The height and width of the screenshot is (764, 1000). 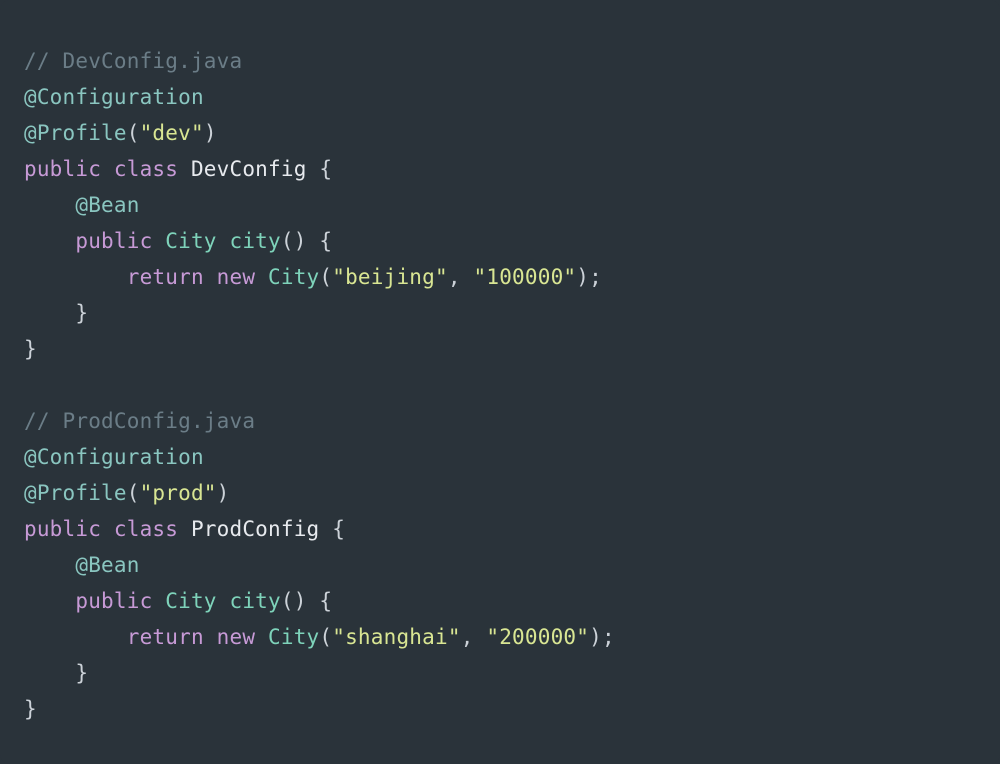 What do you see at coordinates (538, 637) in the screenshot?
I see `code-token-string: "200000"` at bounding box center [538, 637].